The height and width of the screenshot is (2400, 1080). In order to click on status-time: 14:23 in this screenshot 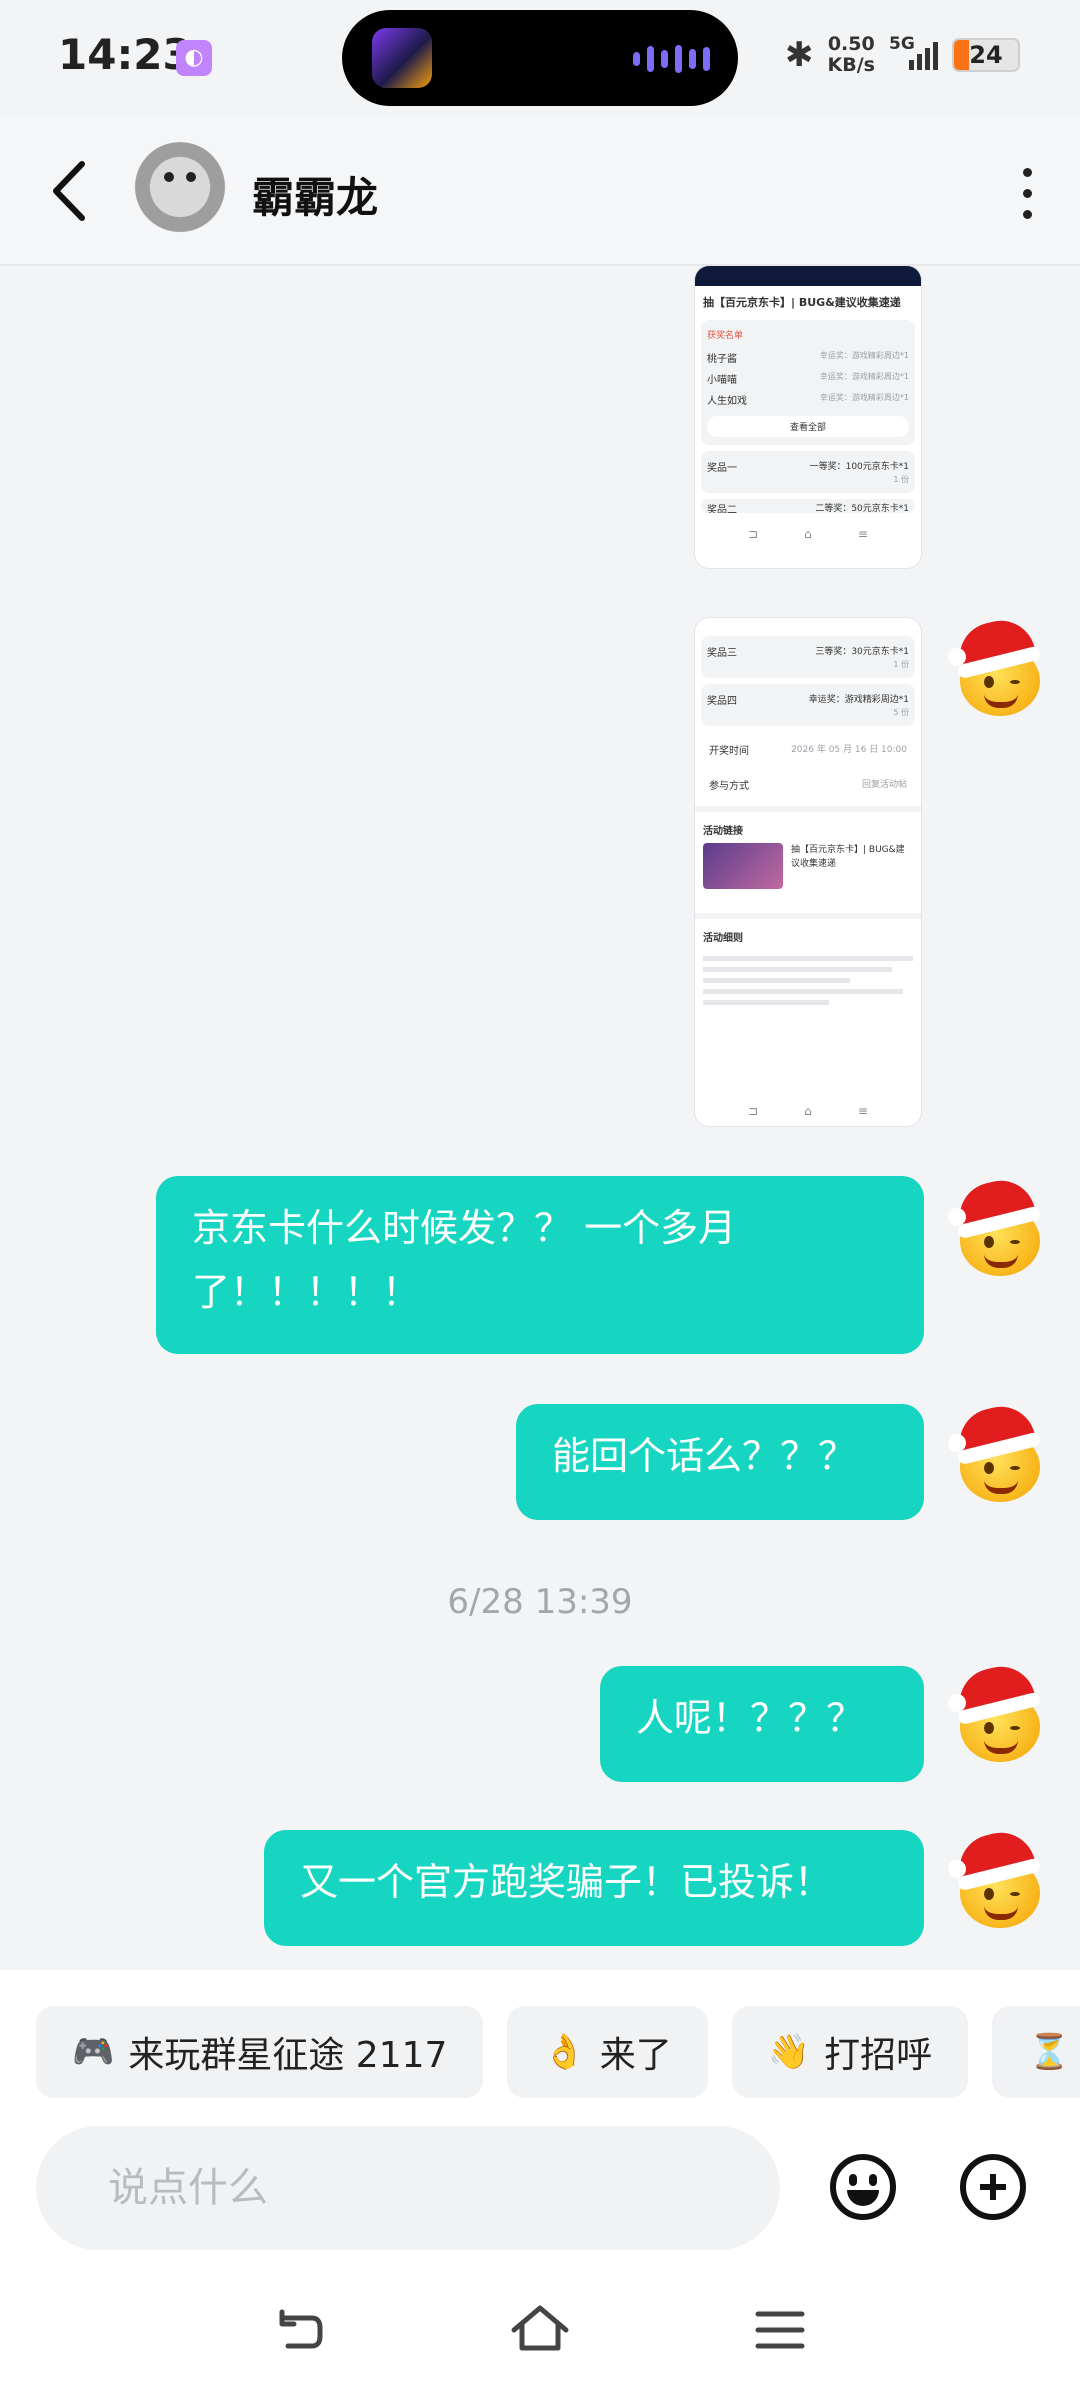, I will do `click(125, 54)`.